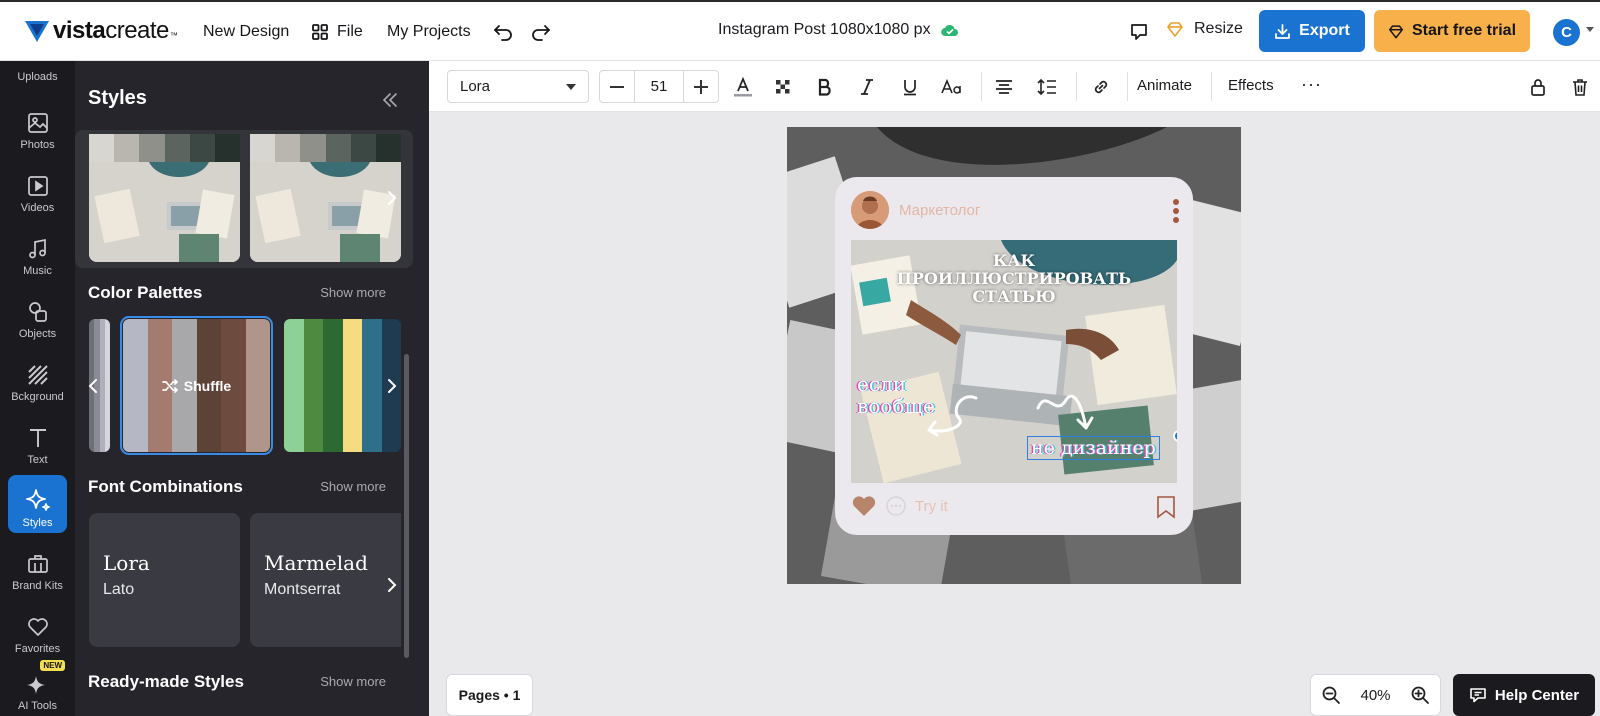 This screenshot has height=716, width=1600. Describe the element at coordinates (37, 504) in the screenshot. I see `rail-item-styles: Styles` at that location.